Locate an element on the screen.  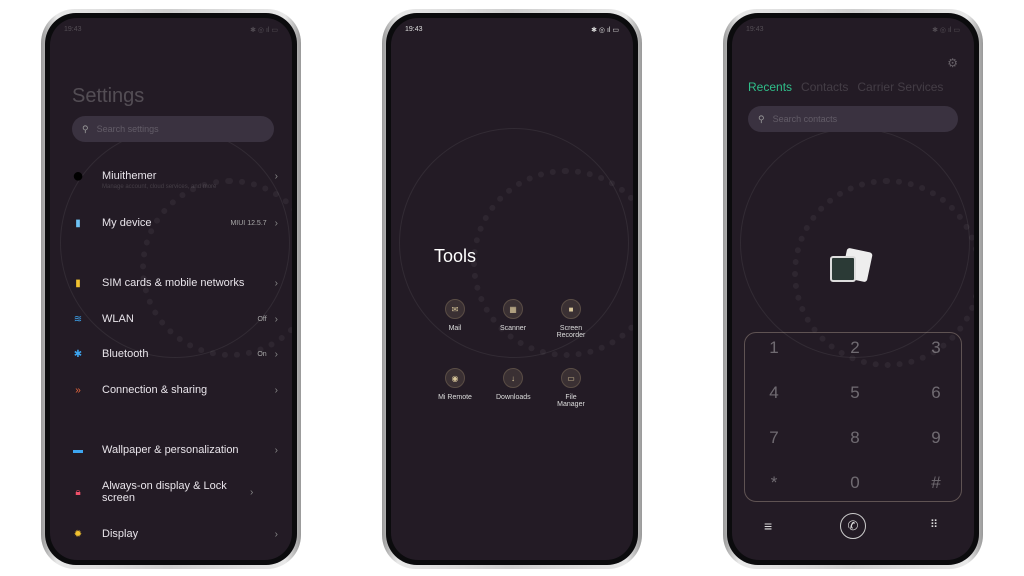
app-download: ↓ Downloads is located at coordinates (513, 384).